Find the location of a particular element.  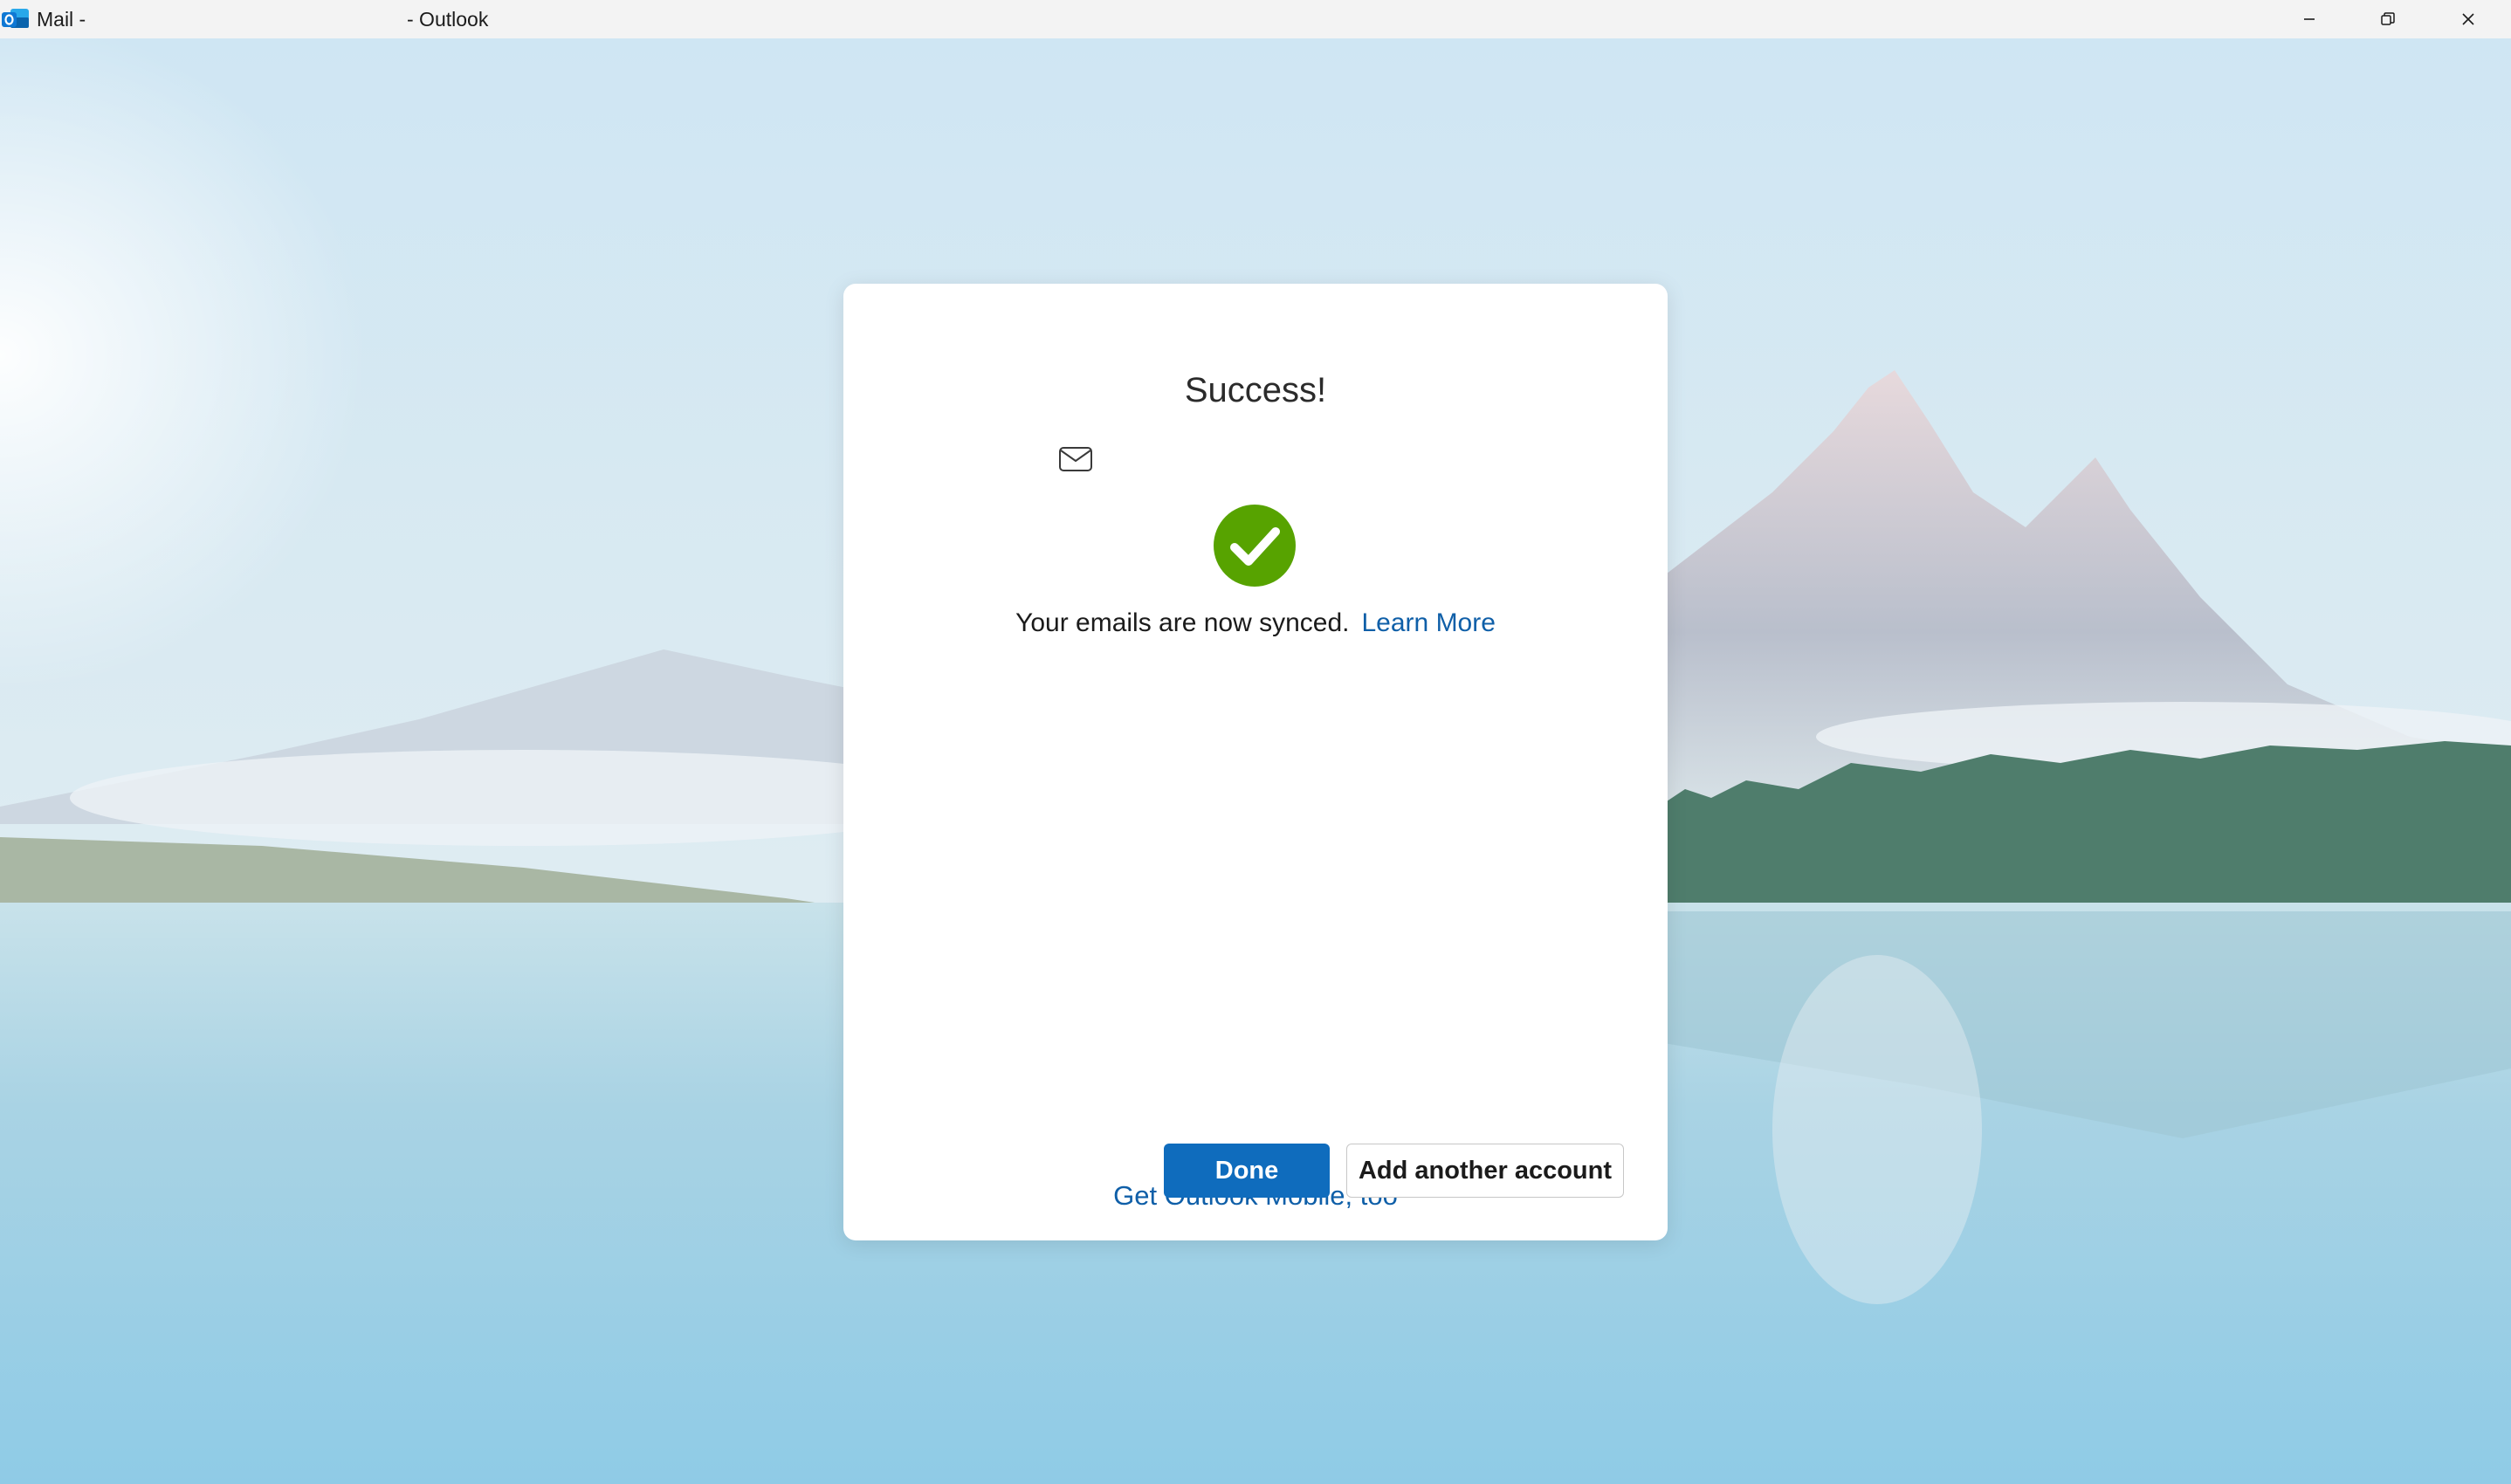

restore-button is located at coordinates (2388, 19).